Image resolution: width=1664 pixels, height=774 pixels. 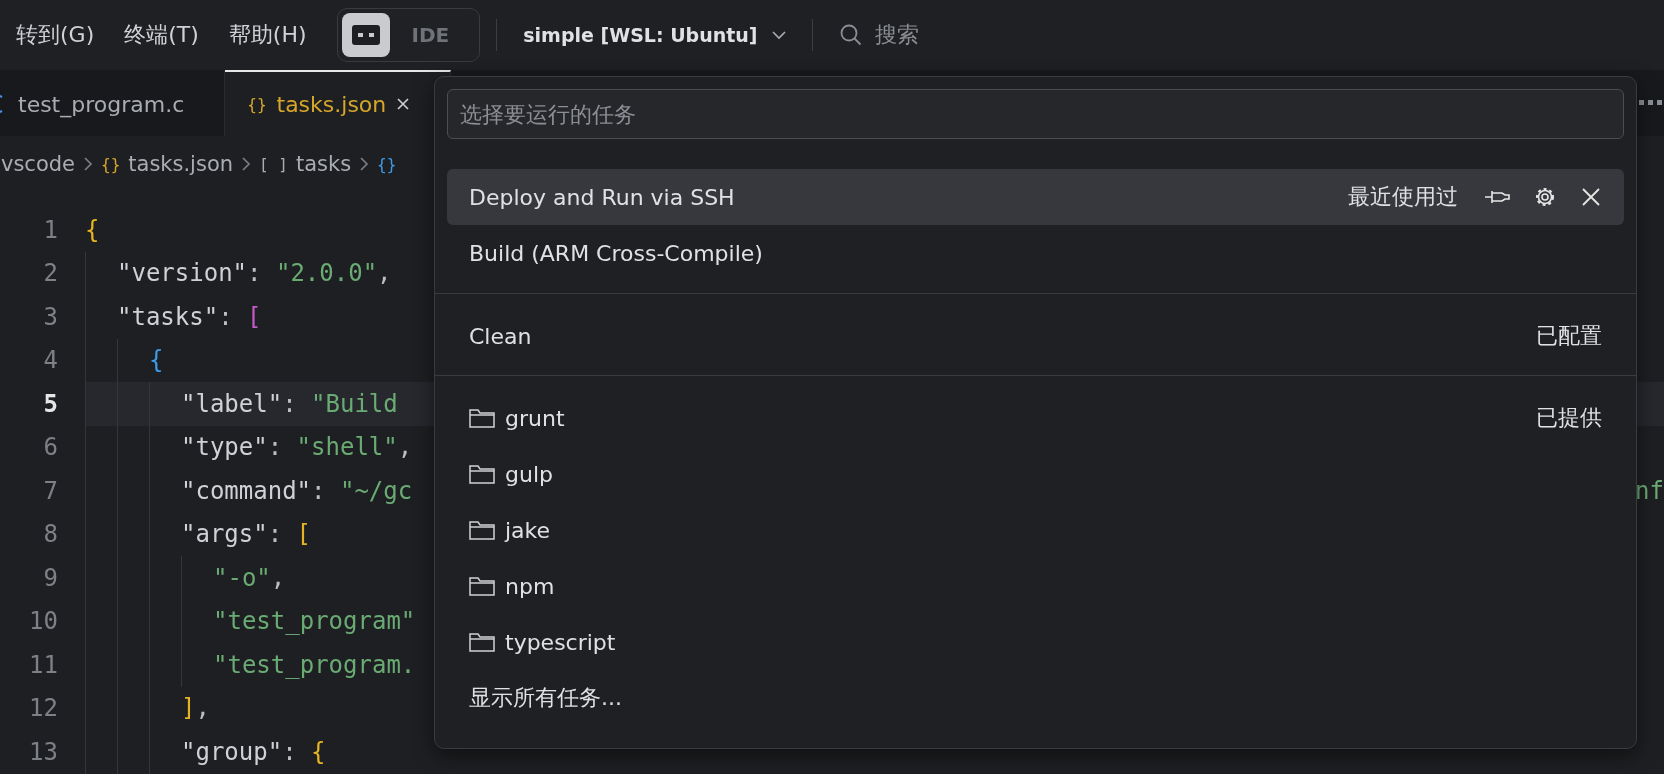 I want to click on line-number: 9, so click(x=50, y=577).